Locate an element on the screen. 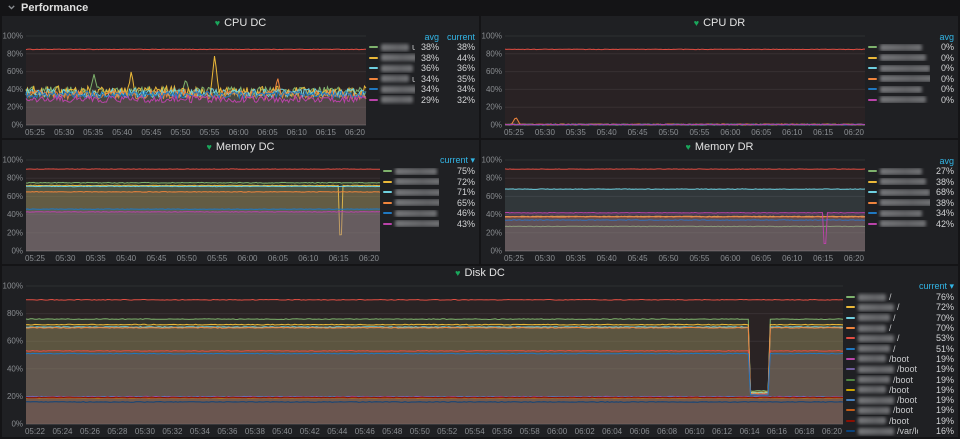 The height and width of the screenshot is (439, 960). svg-text: 05:40 is located at coordinates (607, 132).